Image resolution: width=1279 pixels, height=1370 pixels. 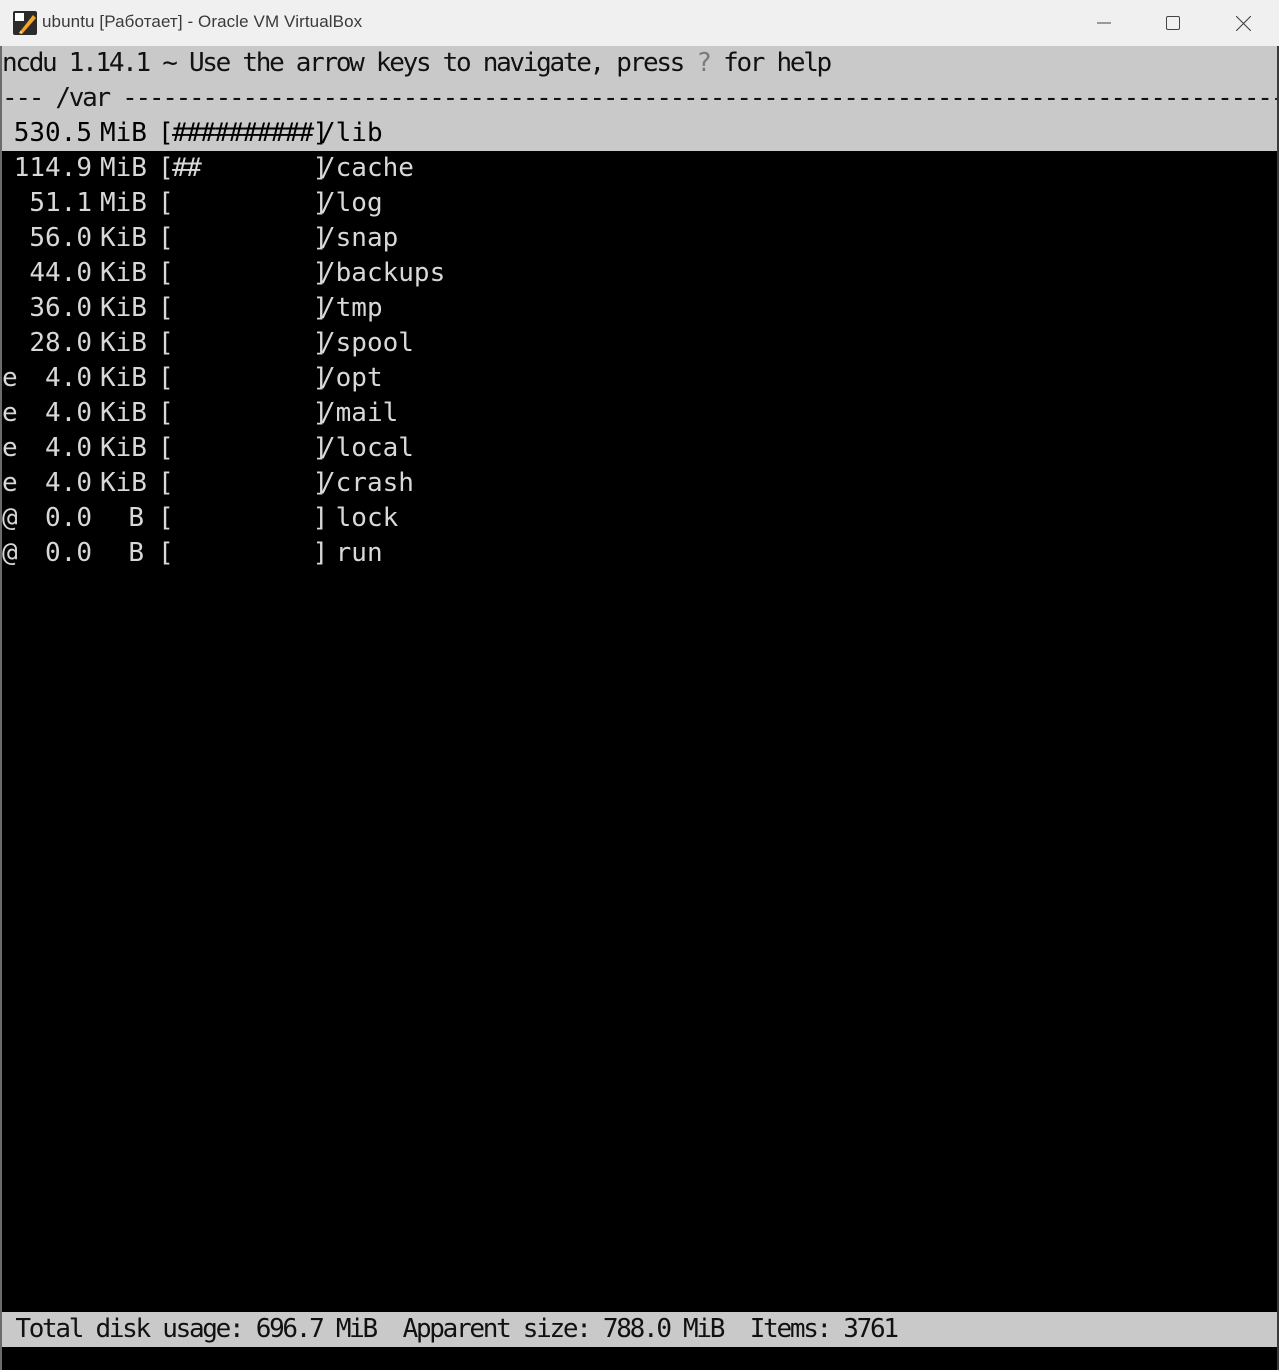 I want to click on entry-name: lock, so click(x=359, y=518).